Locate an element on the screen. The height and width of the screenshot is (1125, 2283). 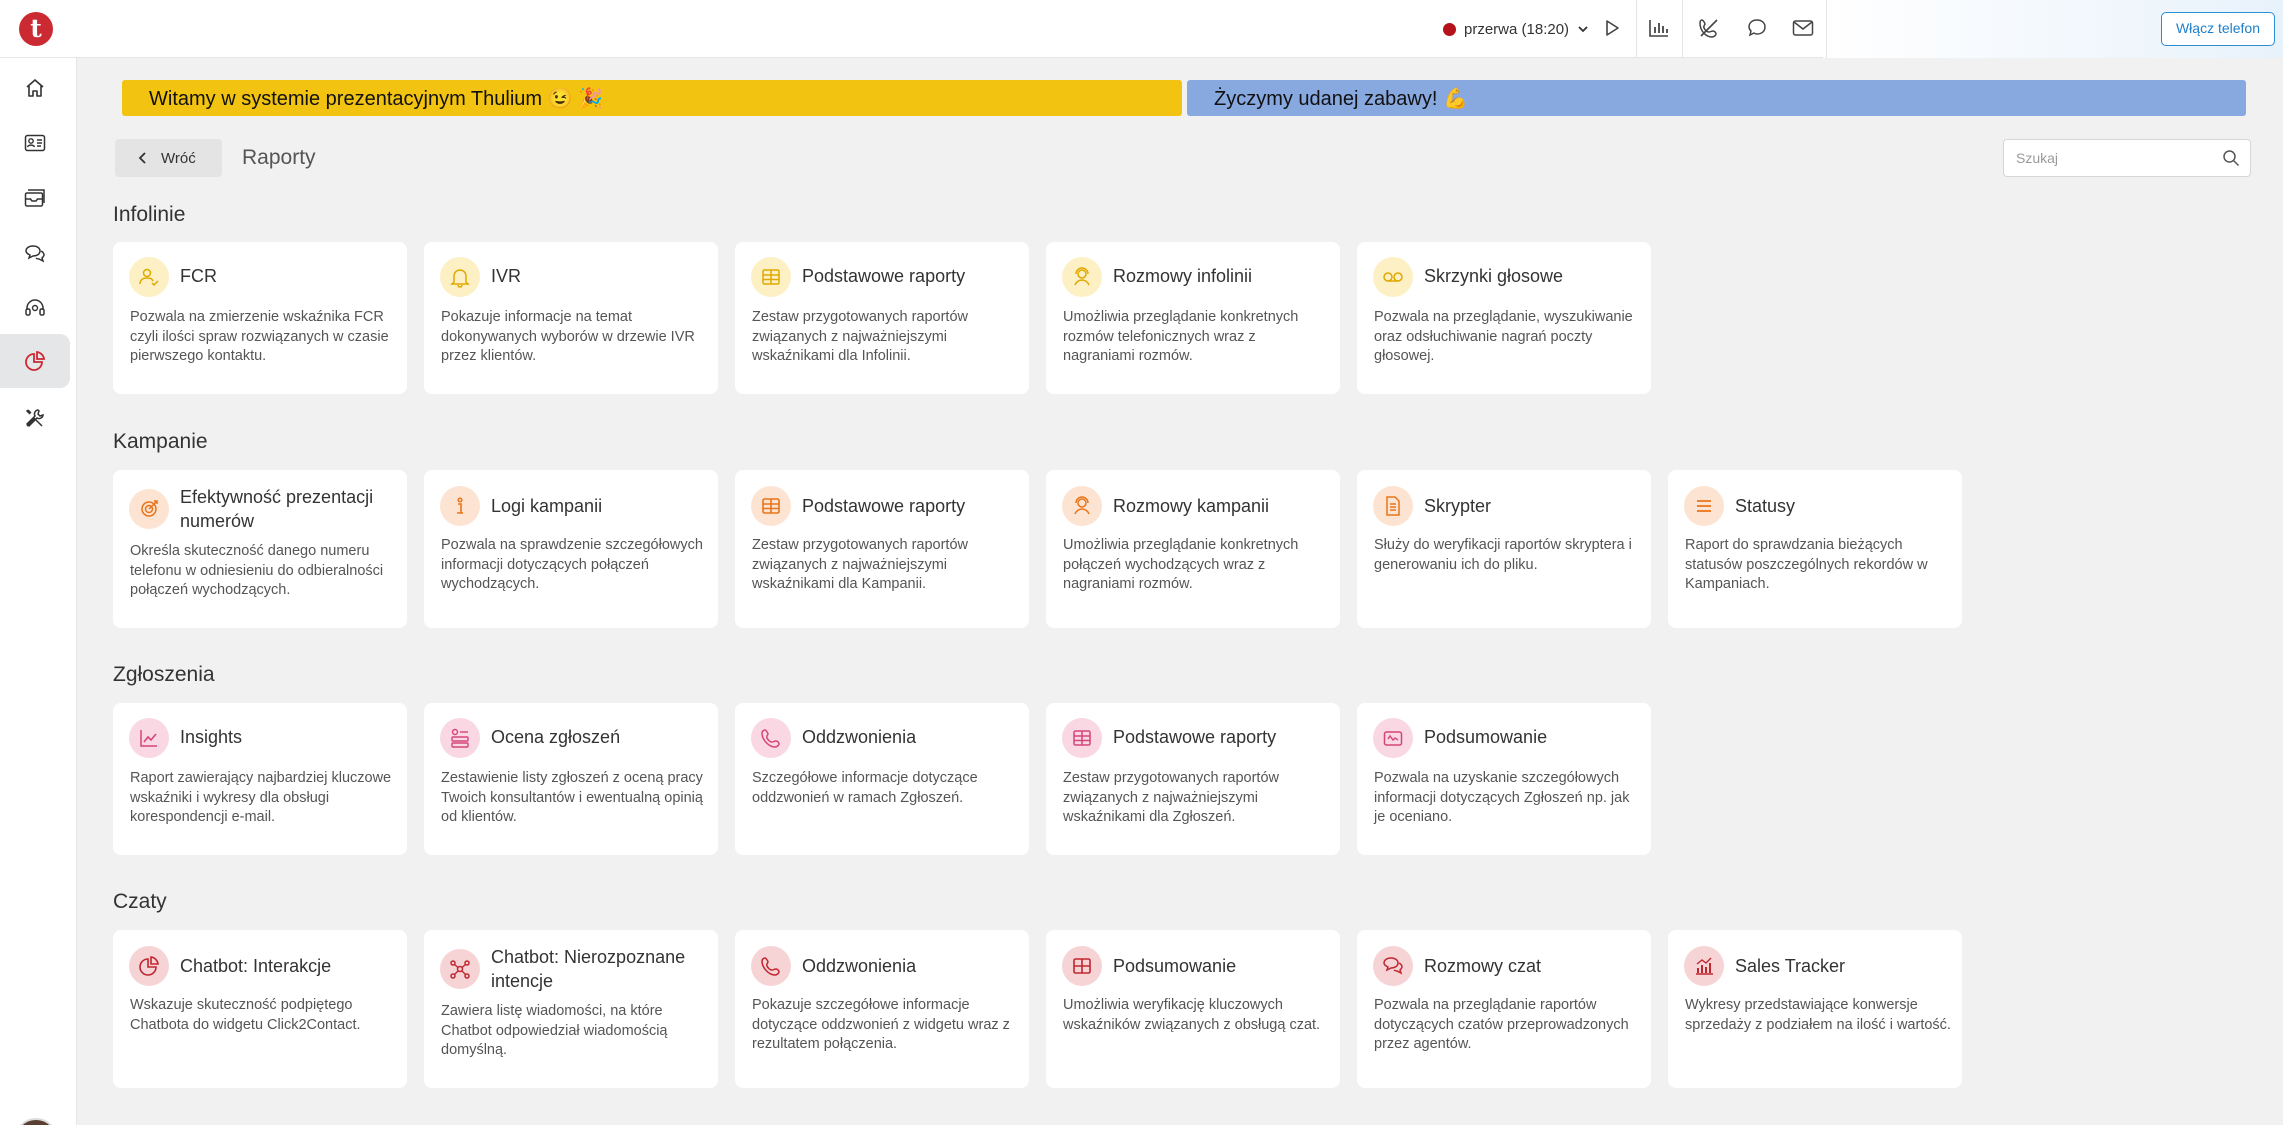
sidebar-item-home is located at coordinates (35, 88).